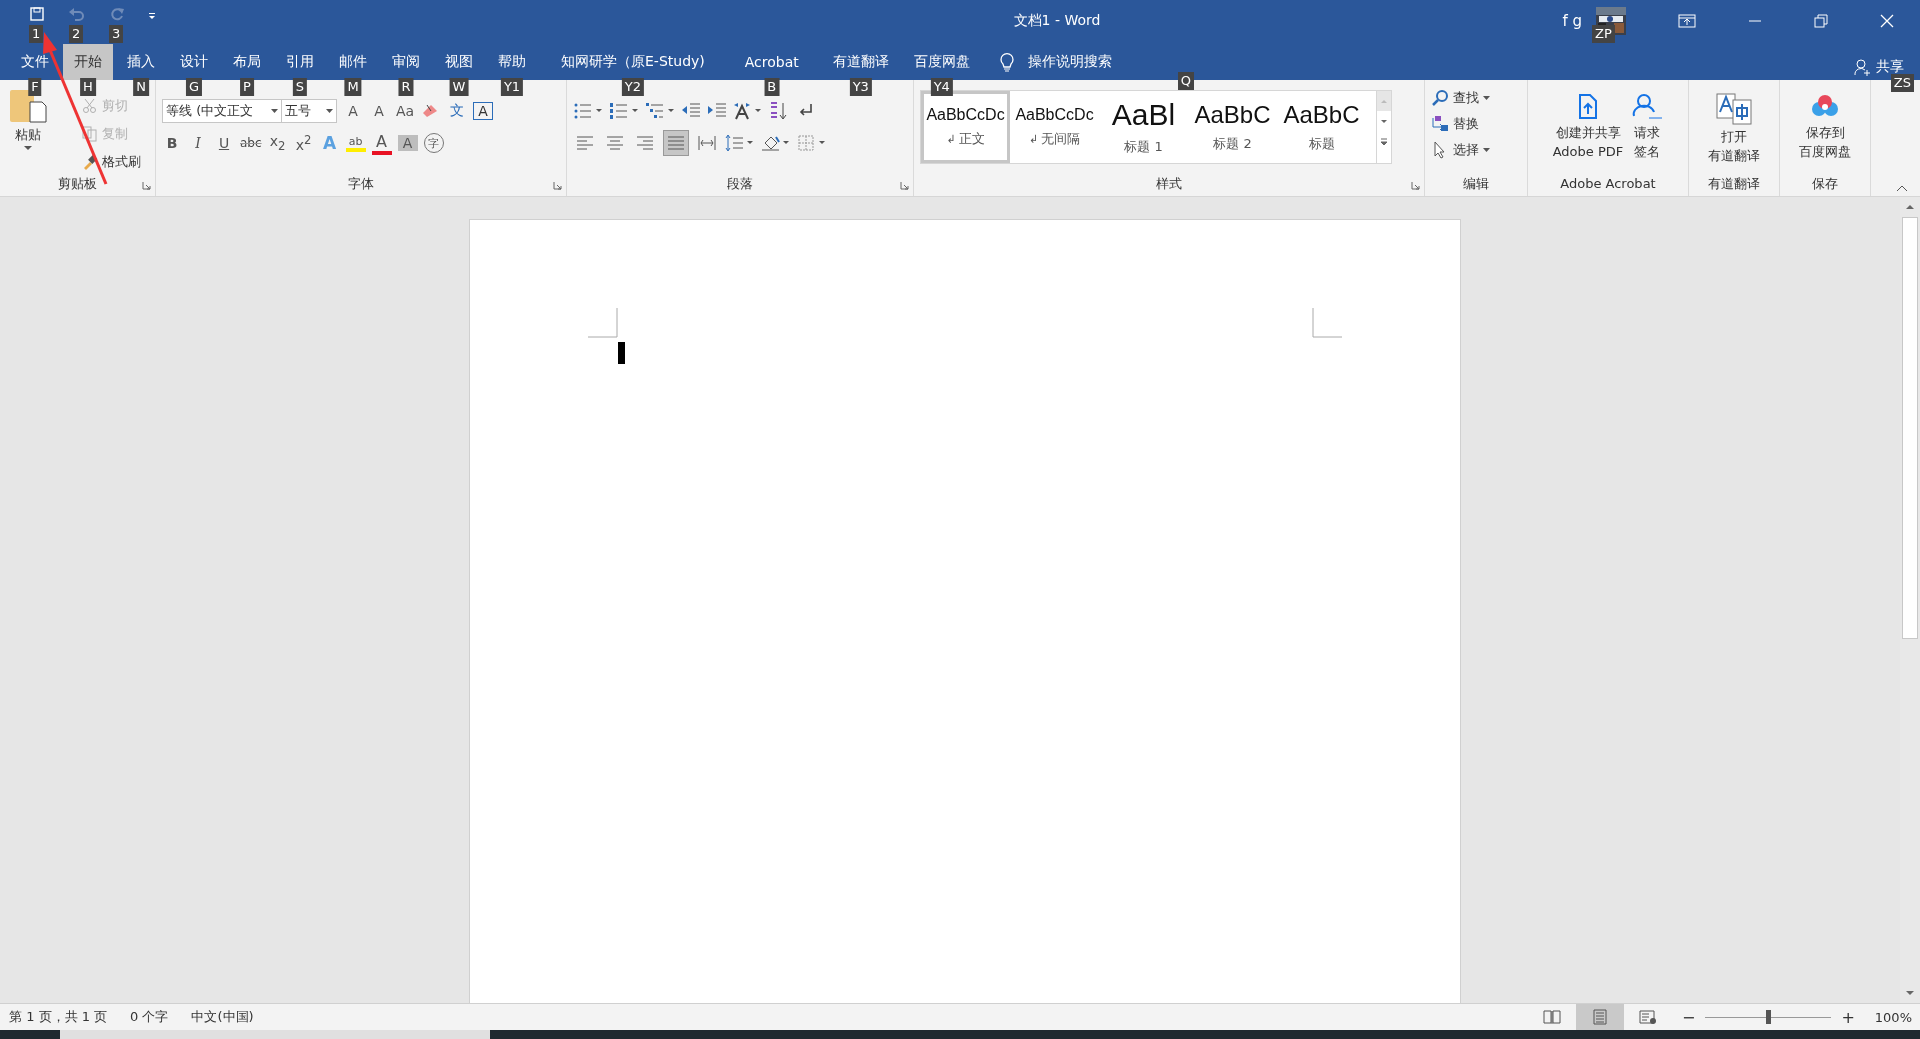 The height and width of the screenshot is (1039, 1920). What do you see at coordinates (512, 62) in the screenshot?
I see `ribbon-tab: 帮助` at bounding box center [512, 62].